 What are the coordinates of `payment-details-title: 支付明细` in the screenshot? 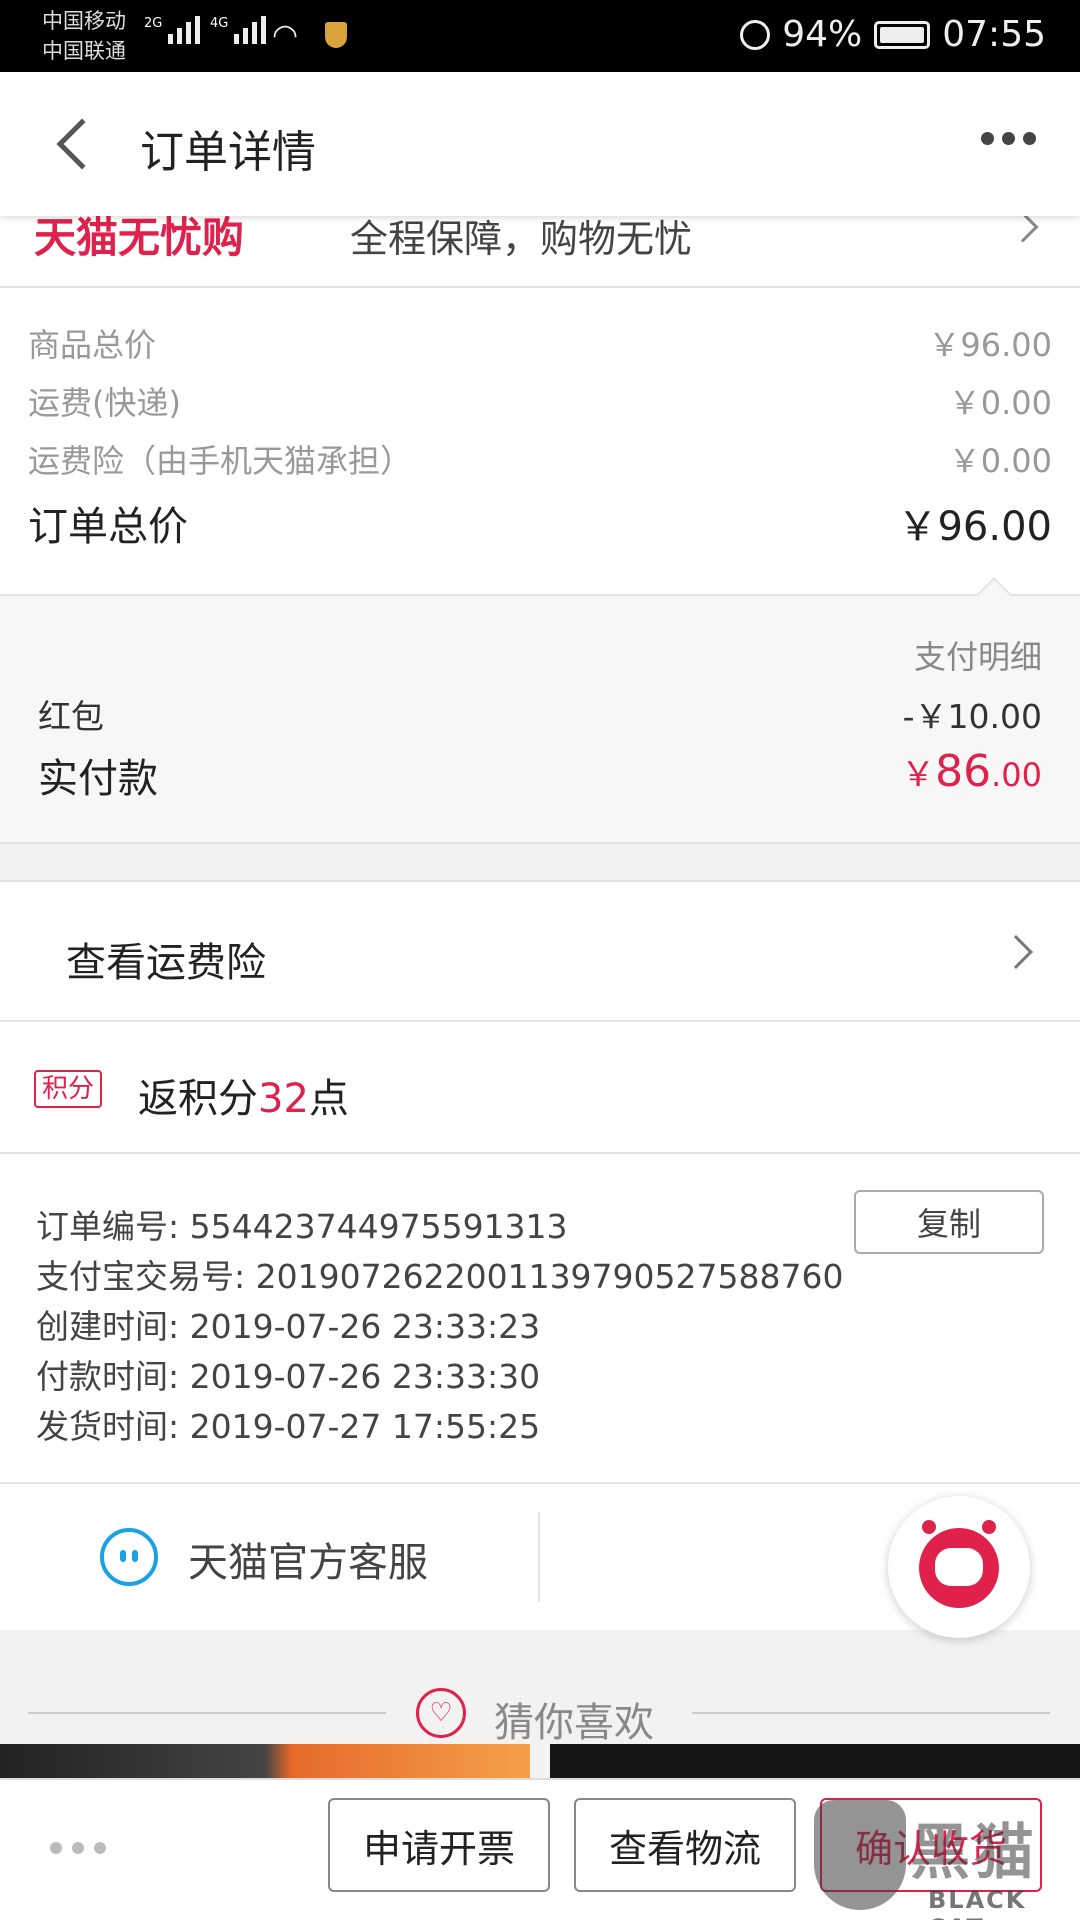 It's located at (977, 657).